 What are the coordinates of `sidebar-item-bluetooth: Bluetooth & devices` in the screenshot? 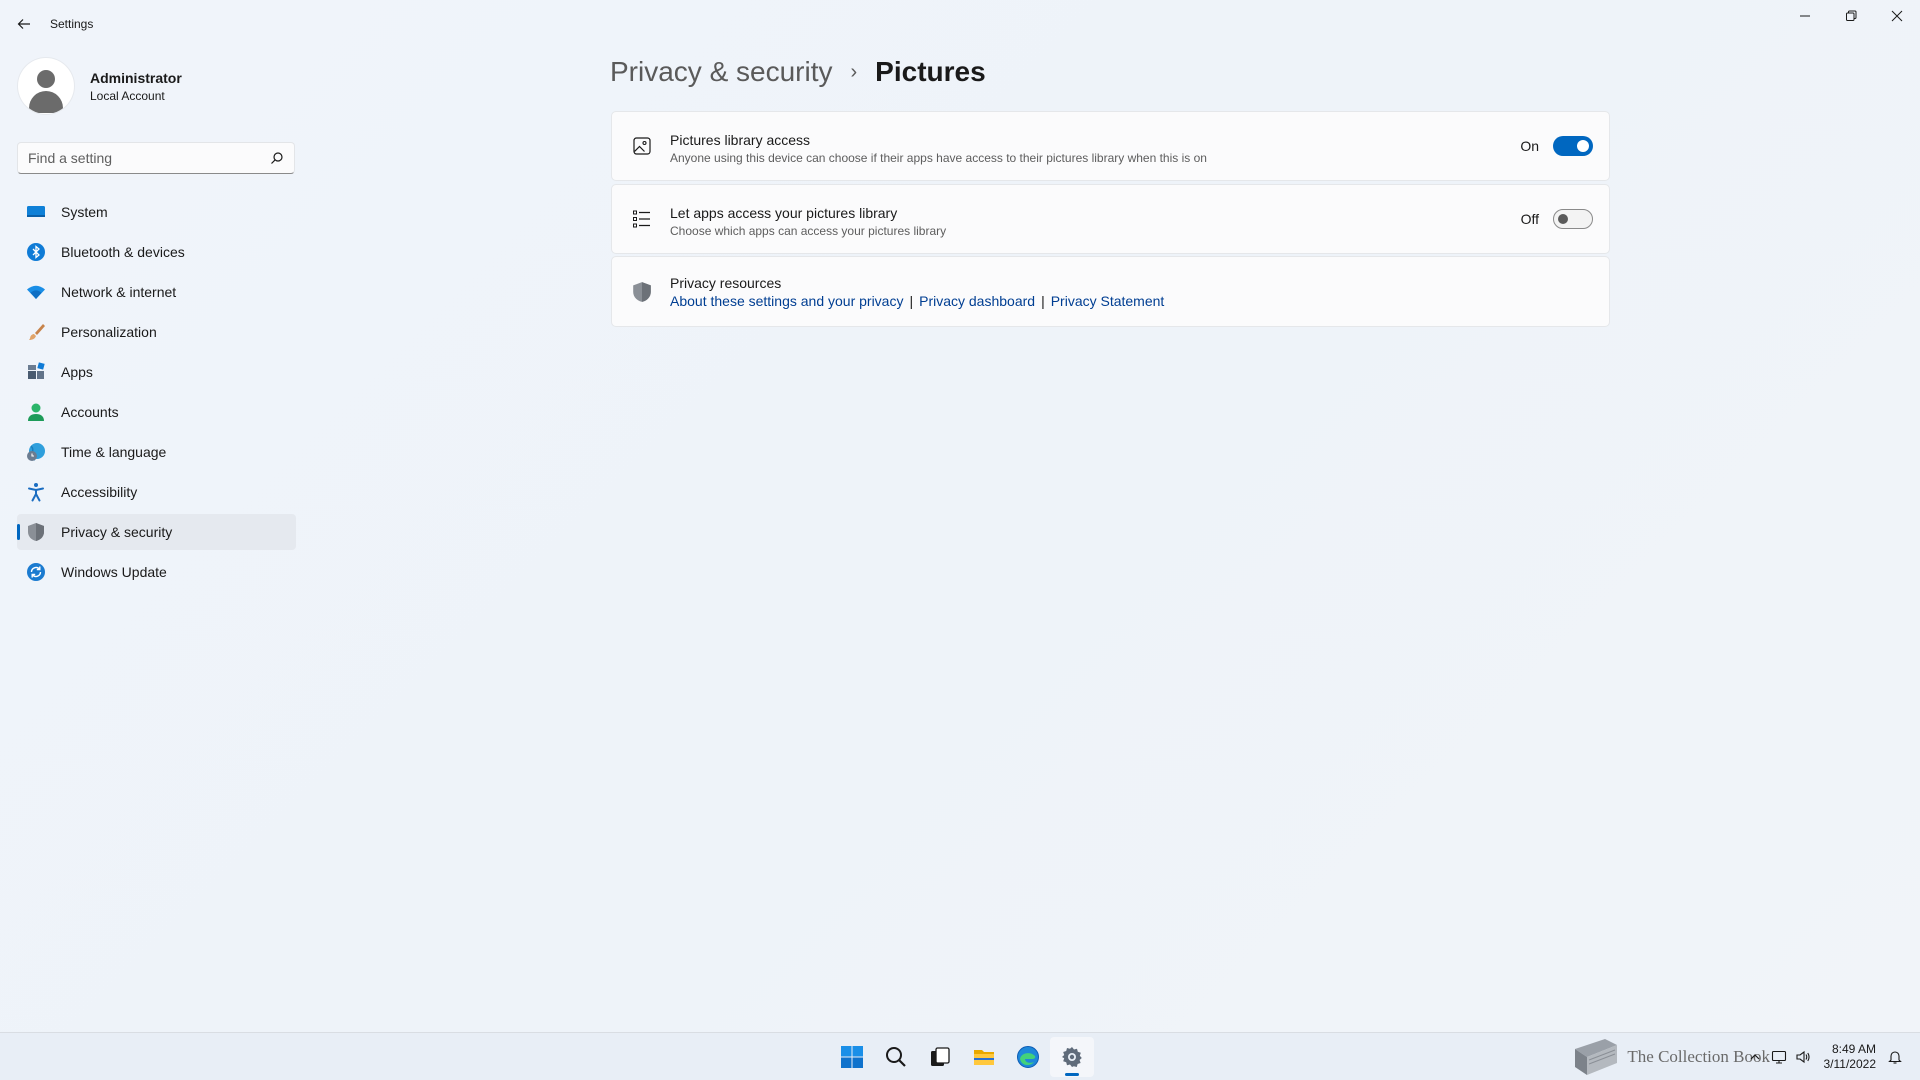 It's located at (156, 252).